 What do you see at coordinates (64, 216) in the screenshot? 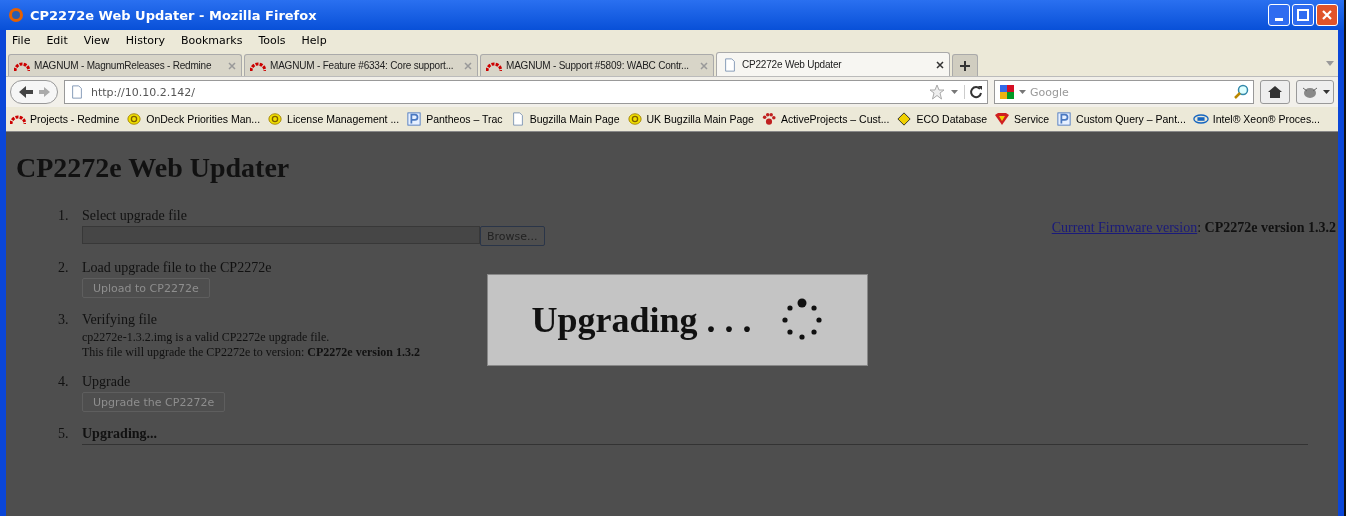
I see `step-number: 1.` at bounding box center [64, 216].